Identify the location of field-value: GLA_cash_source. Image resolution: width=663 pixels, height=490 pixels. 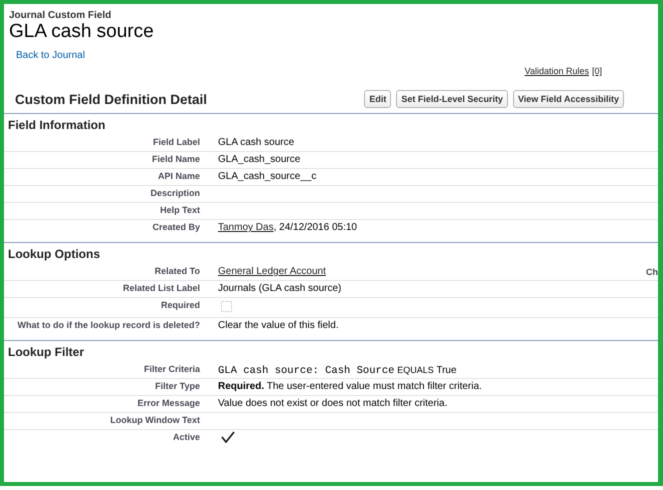
(259, 159).